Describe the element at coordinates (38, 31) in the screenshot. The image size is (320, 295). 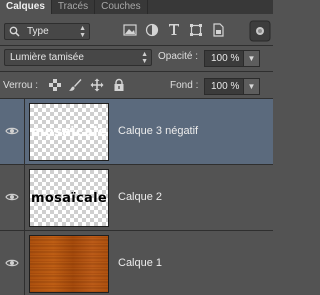
I see `filter-kind-label: Type` at that location.